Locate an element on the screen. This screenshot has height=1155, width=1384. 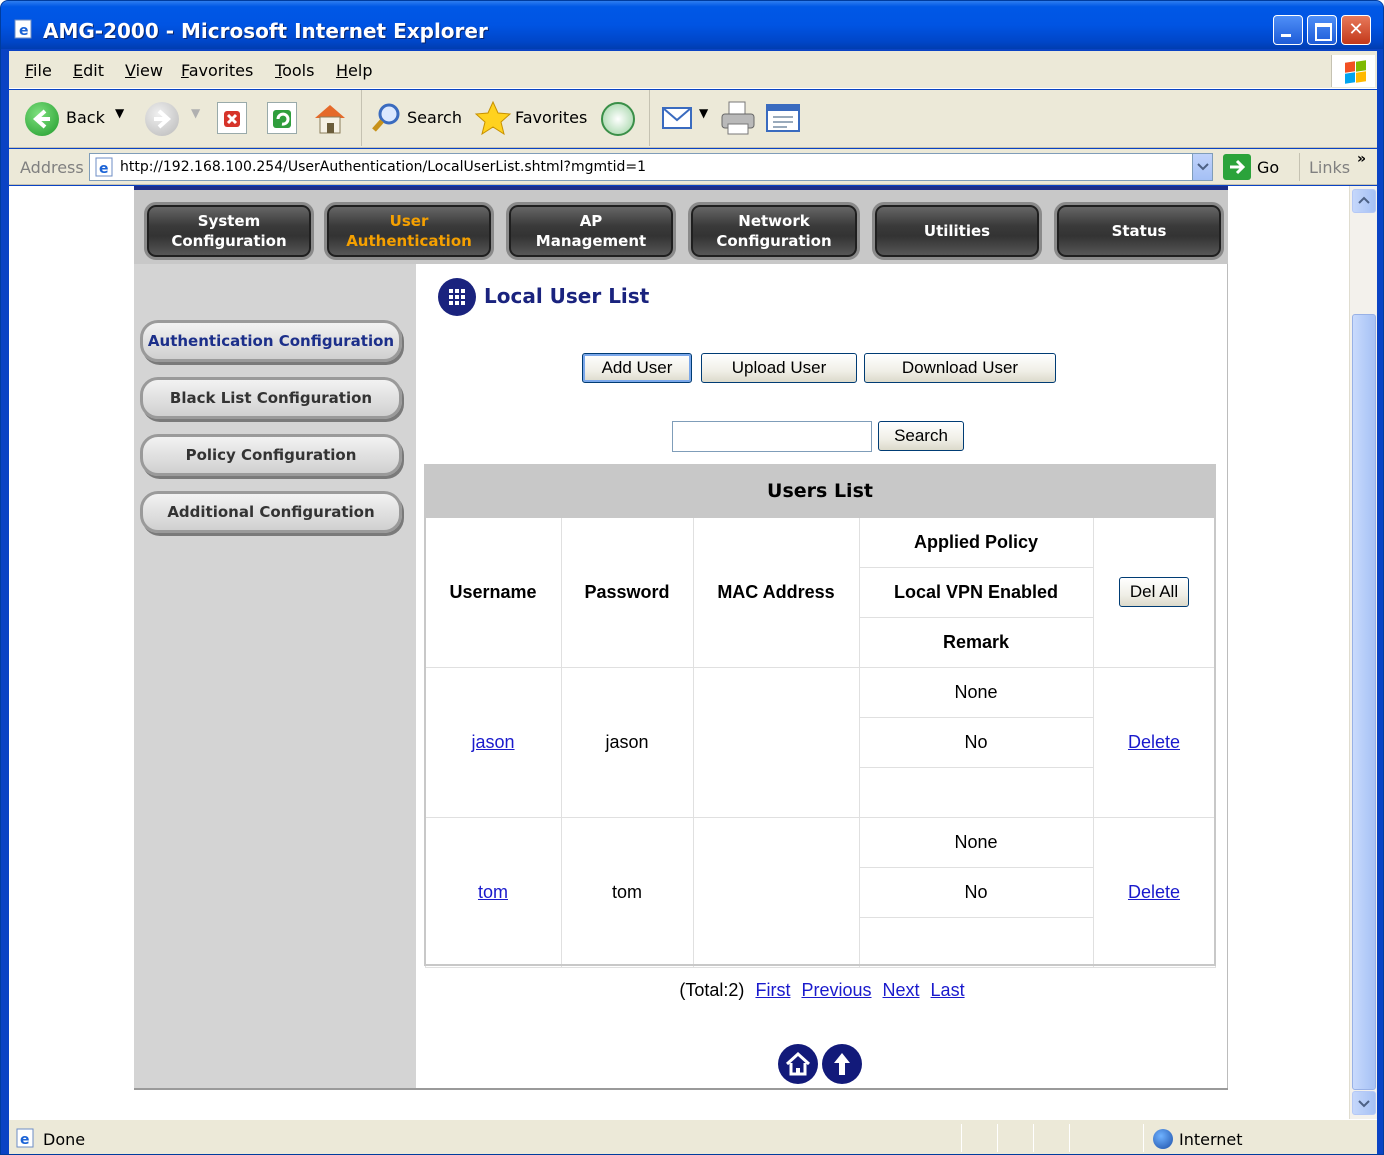
username-cell: tom is located at coordinates (493, 892).